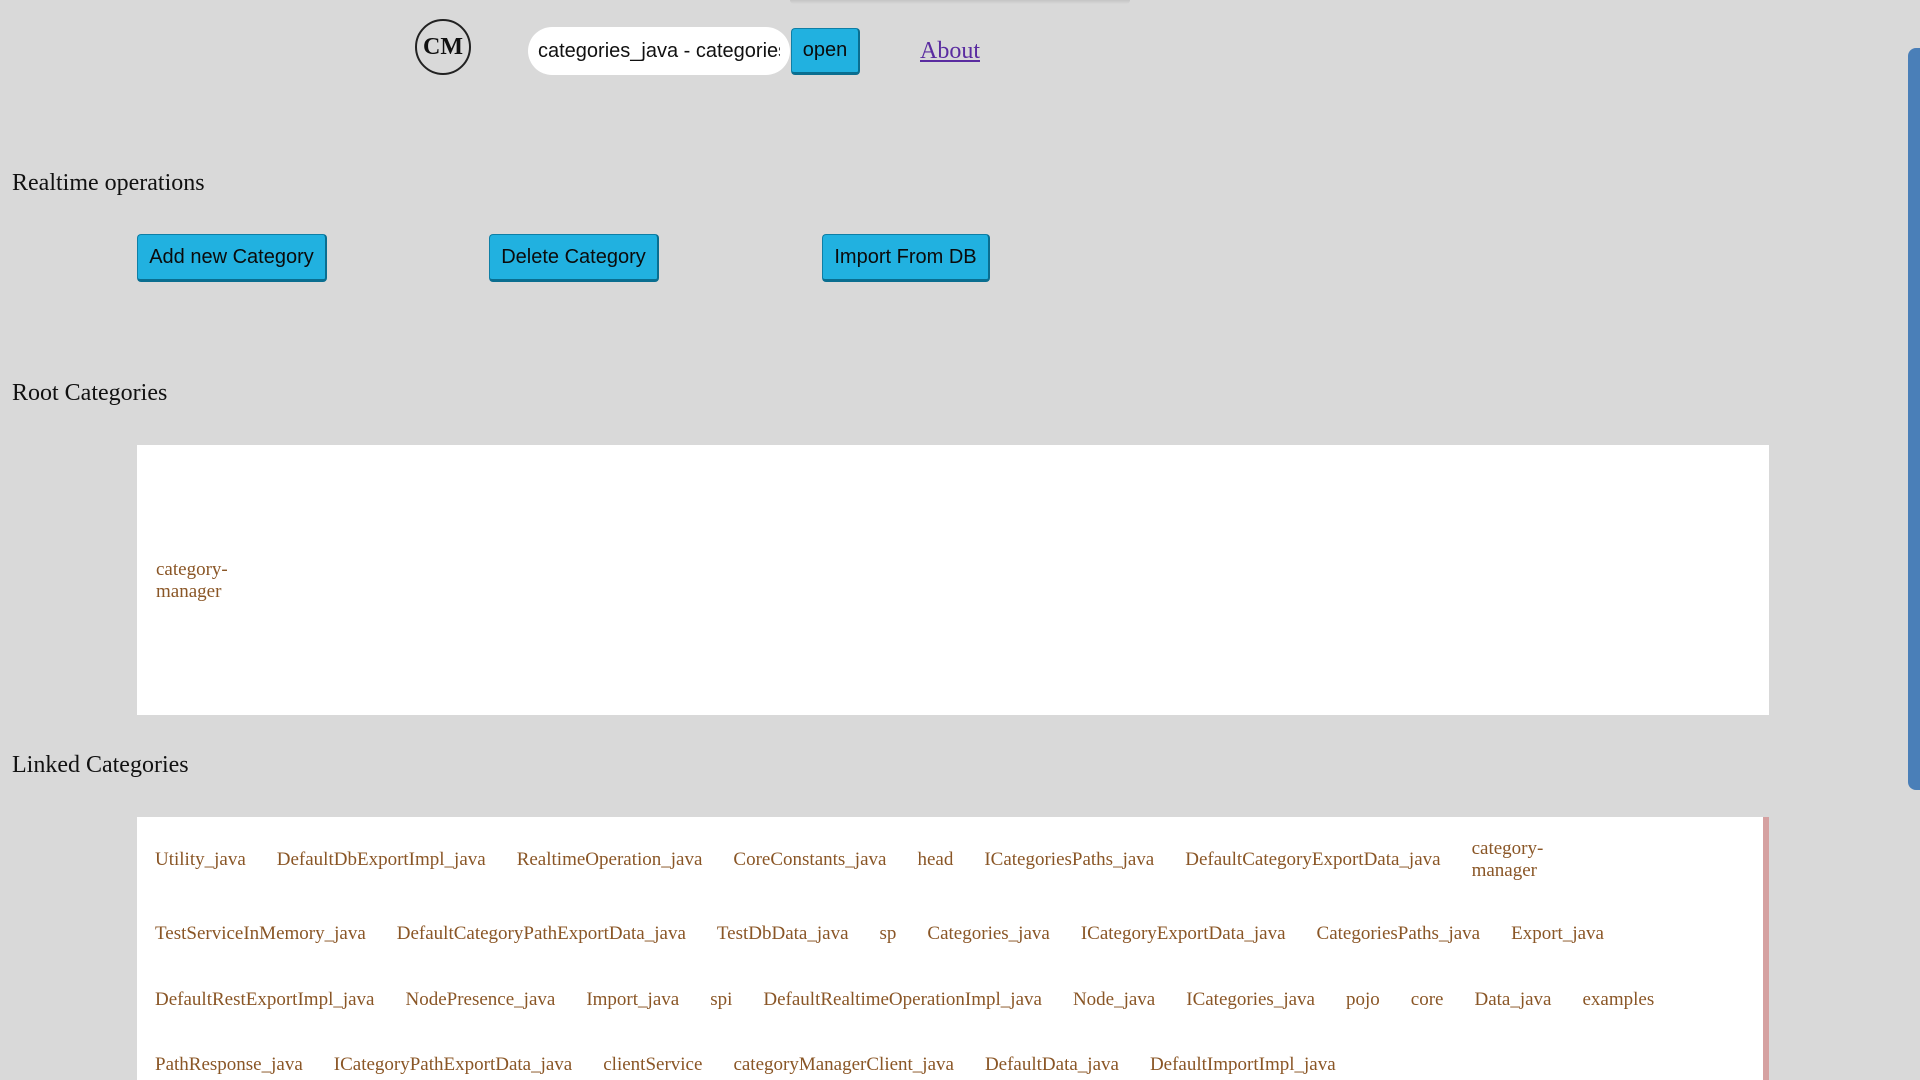  I want to click on linked-panel-scrollbar, so click(1766, 948).